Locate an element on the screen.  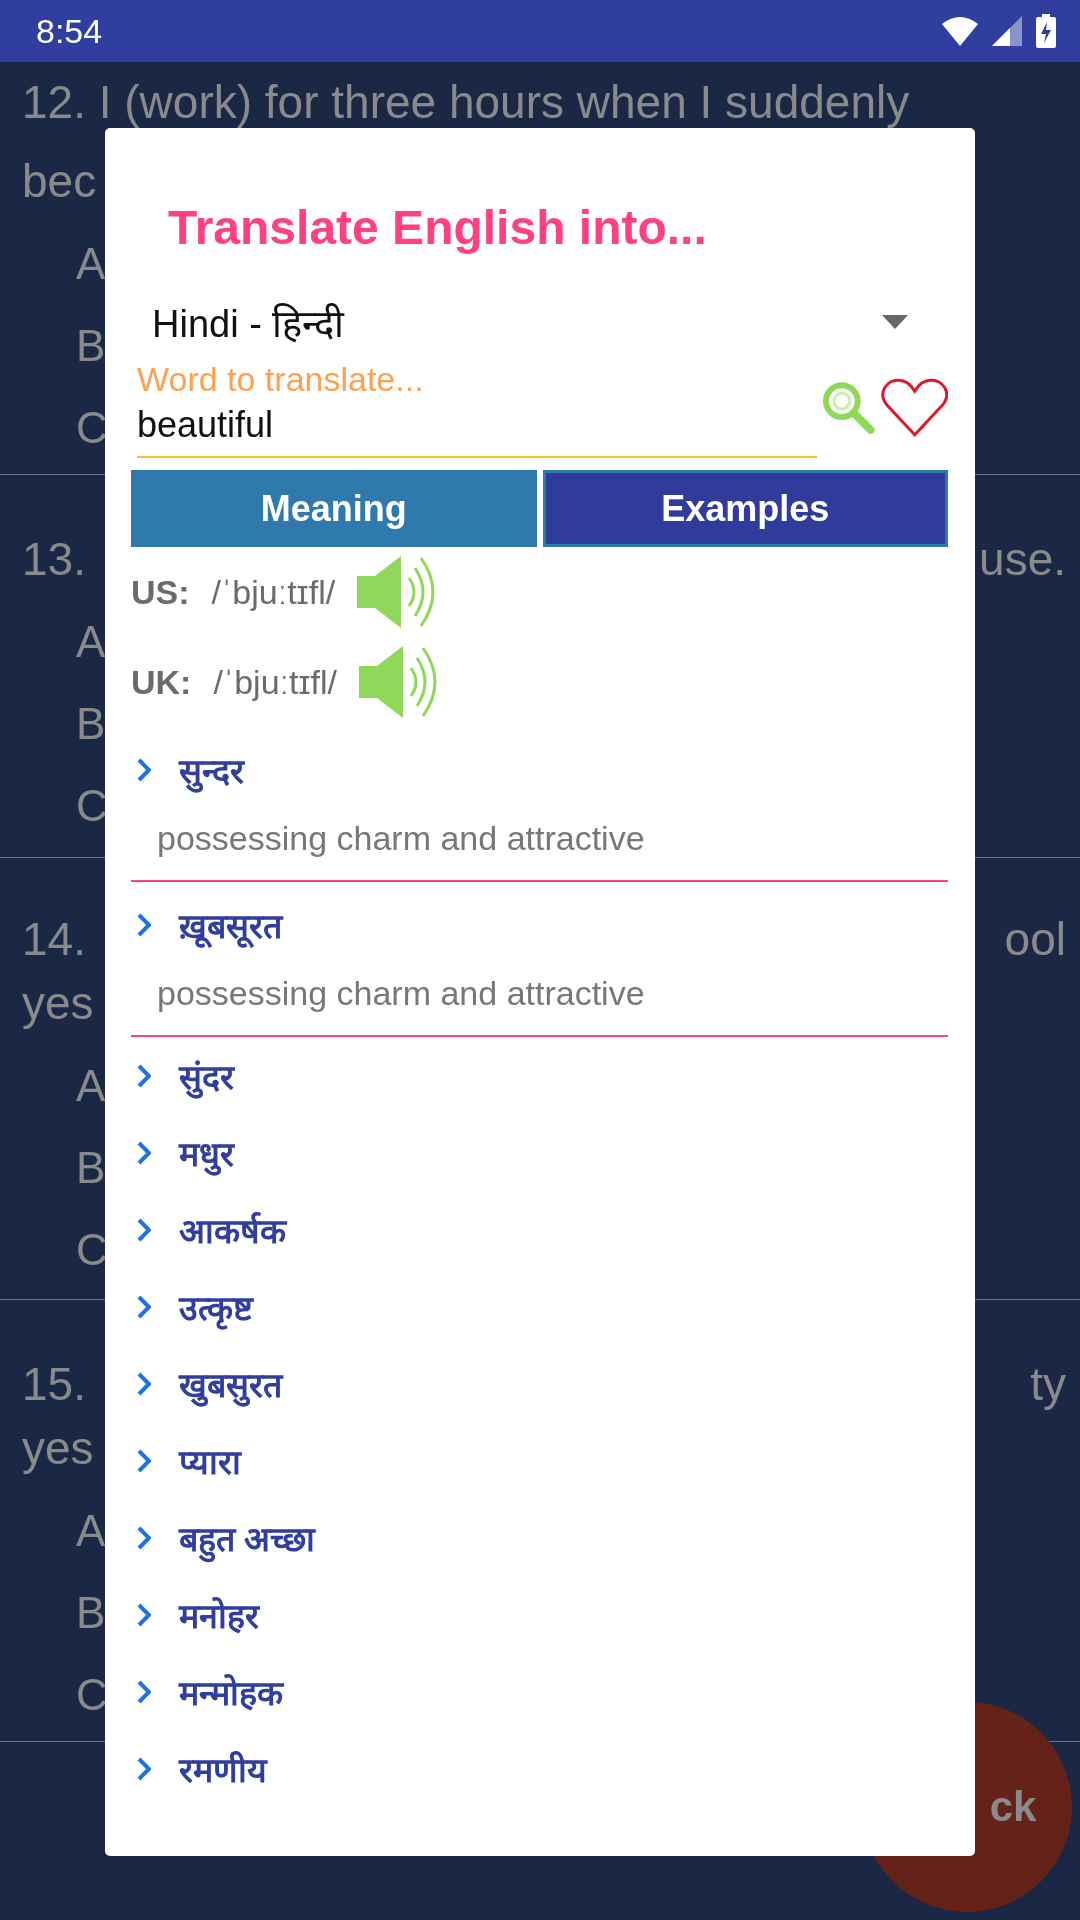
question-text: bec is located at coordinates (59, 181).